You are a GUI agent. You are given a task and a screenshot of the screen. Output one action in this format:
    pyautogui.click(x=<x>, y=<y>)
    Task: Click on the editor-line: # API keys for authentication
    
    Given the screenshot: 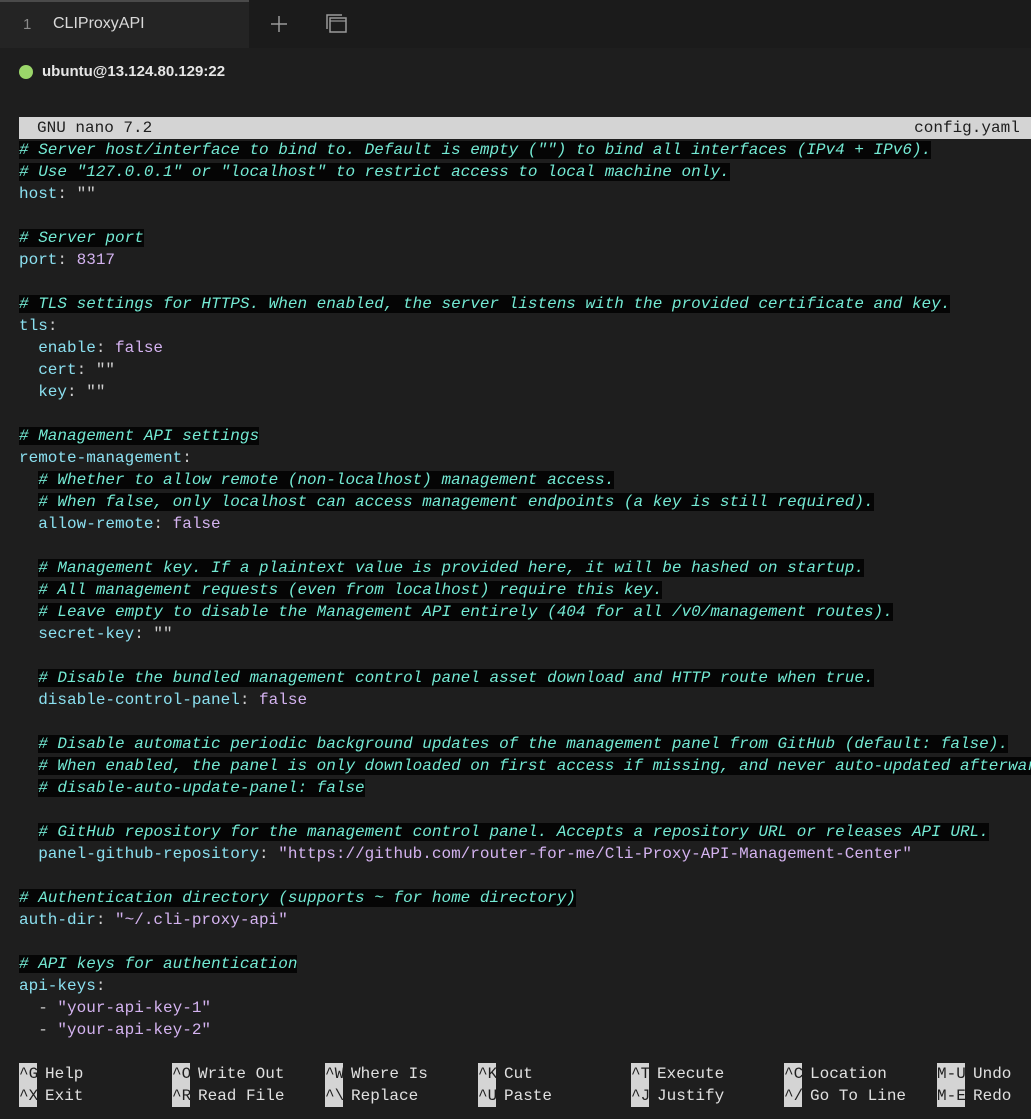 What is the action you would take?
    pyautogui.click(x=525, y=964)
    